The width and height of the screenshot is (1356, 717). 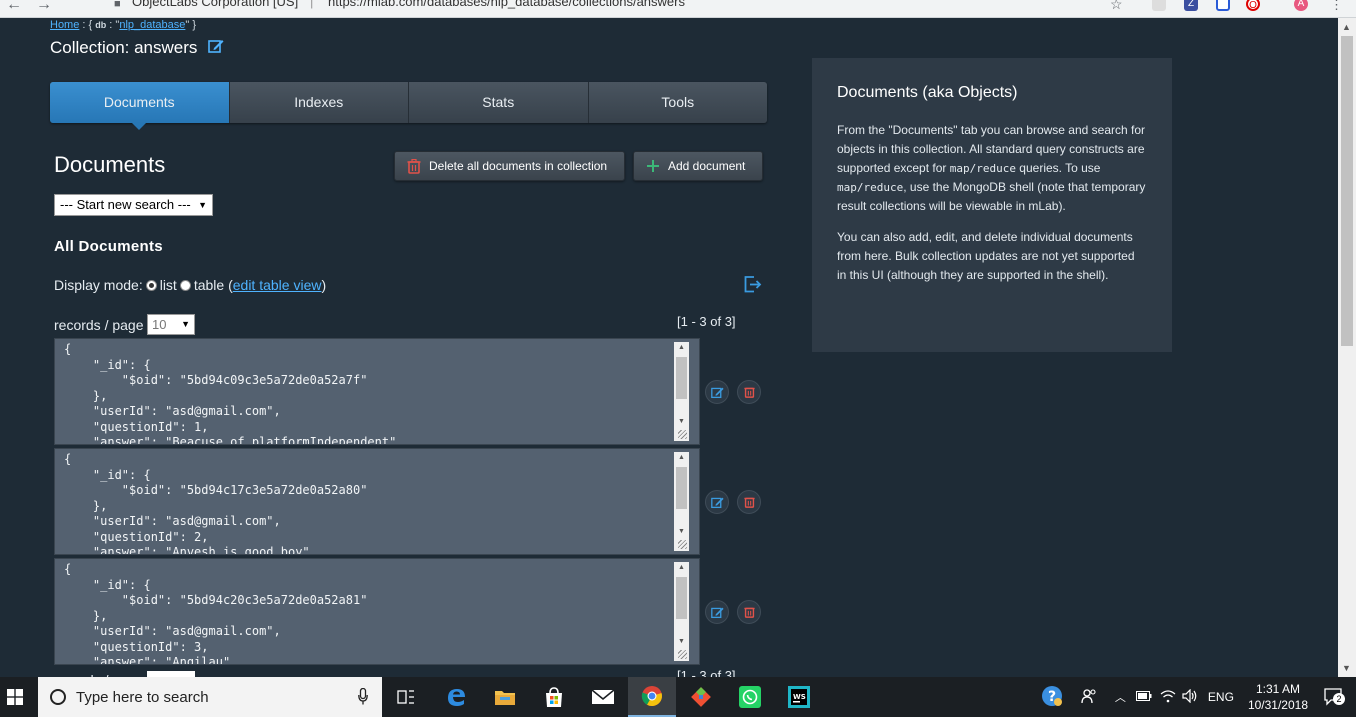 I want to click on all-documents-heading: All Documents, so click(x=108, y=246).